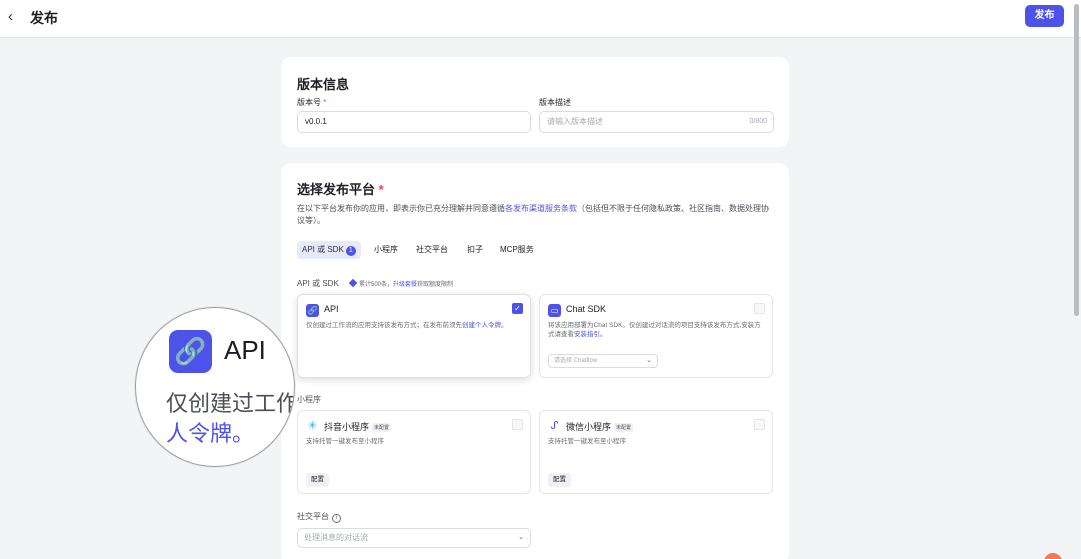  What do you see at coordinates (517, 308) in the screenshot?
I see `api-checkbox: ✓` at bounding box center [517, 308].